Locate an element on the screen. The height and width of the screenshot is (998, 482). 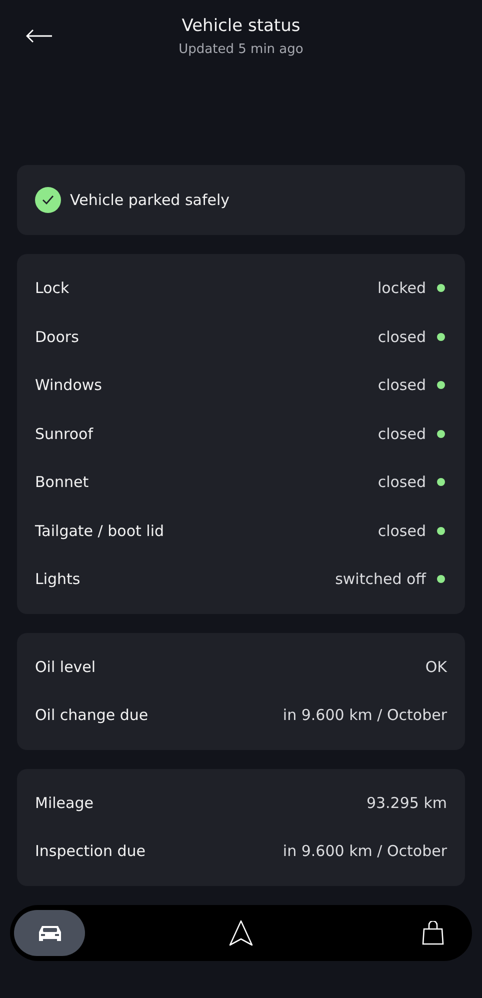
back-button is located at coordinates (39, 36).